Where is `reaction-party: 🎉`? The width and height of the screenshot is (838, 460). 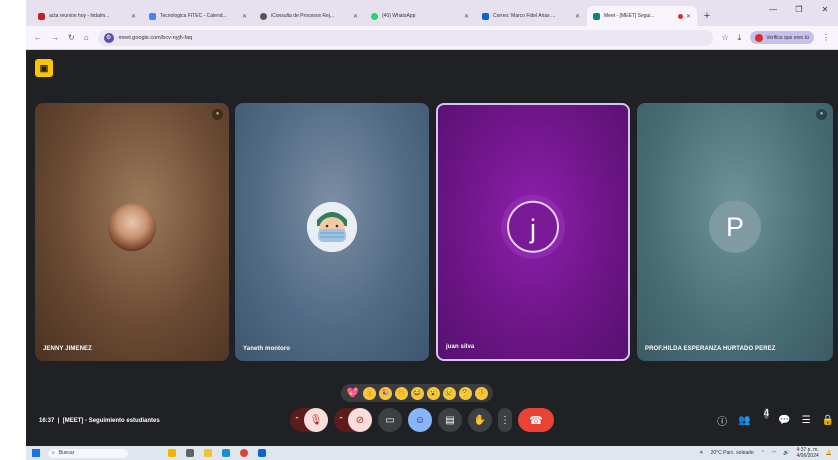
reaction-party: 🎉 is located at coordinates (385, 393).